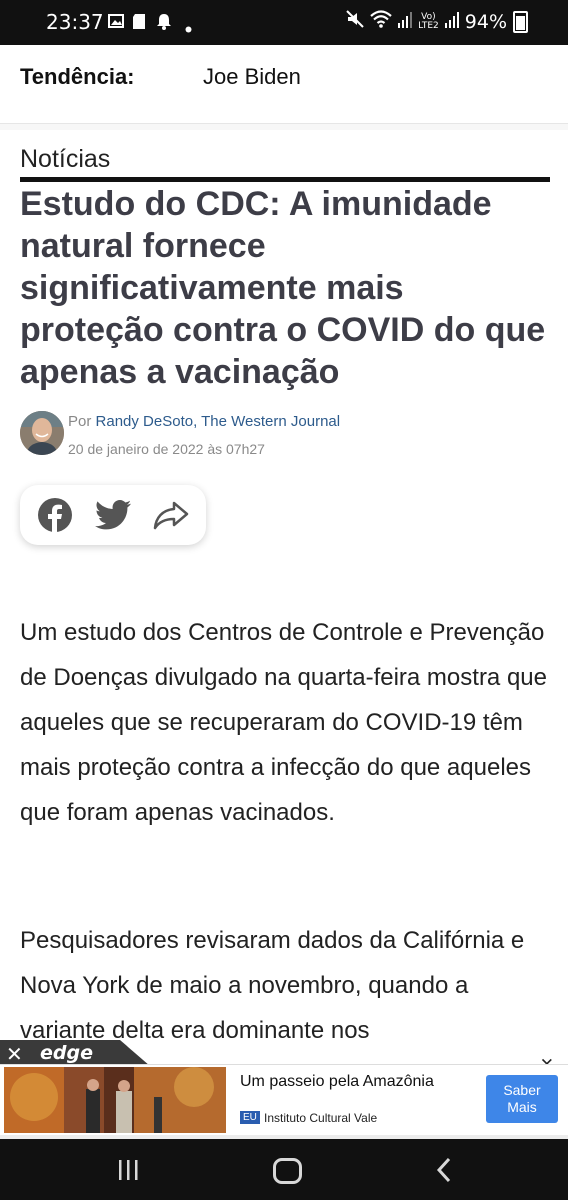 Image resolution: width=568 pixels, height=1200 pixels. I want to click on ad-title: Um passeio pela Amazônia, so click(337, 1082).